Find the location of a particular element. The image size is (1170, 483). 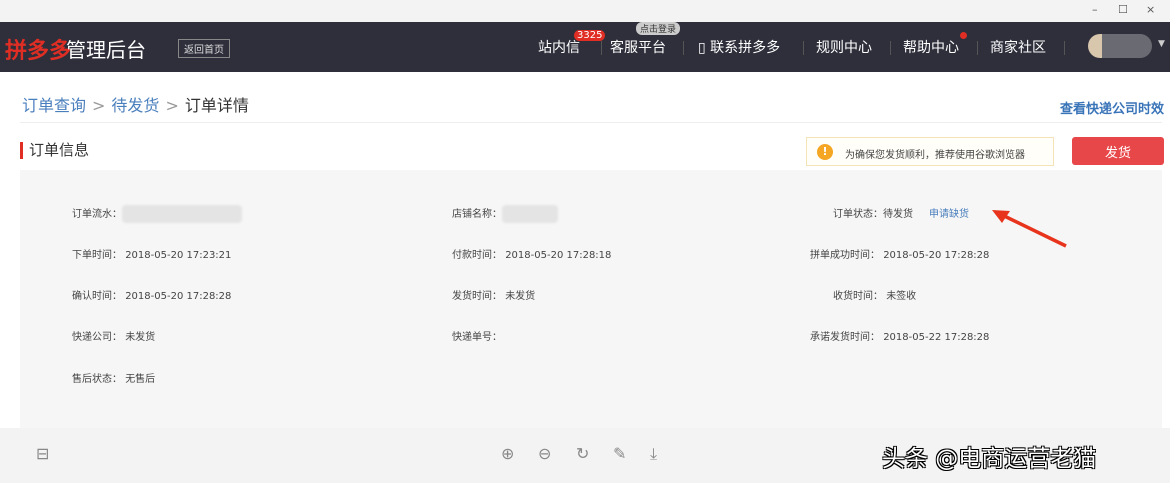

label: 店铺名称： is located at coordinates (477, 214).